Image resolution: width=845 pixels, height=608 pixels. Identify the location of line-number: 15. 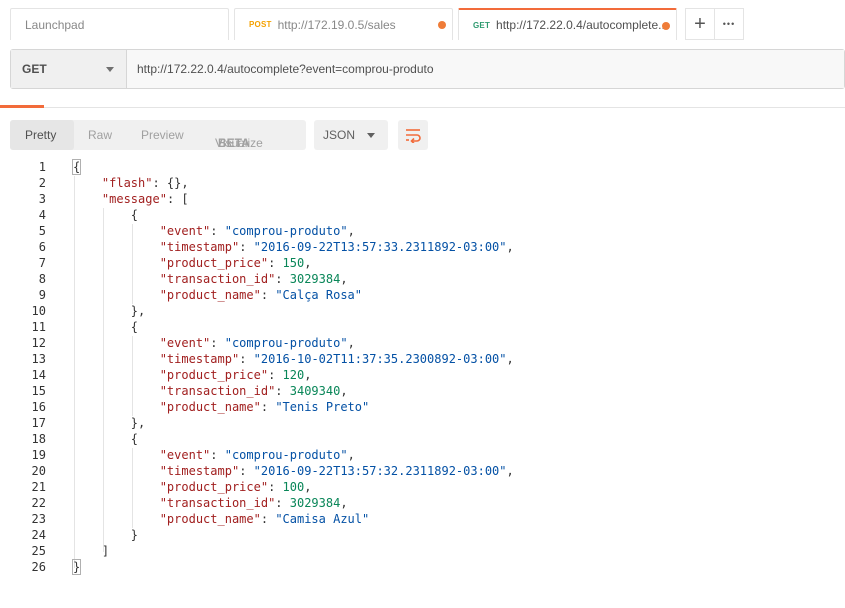
(38, 391).